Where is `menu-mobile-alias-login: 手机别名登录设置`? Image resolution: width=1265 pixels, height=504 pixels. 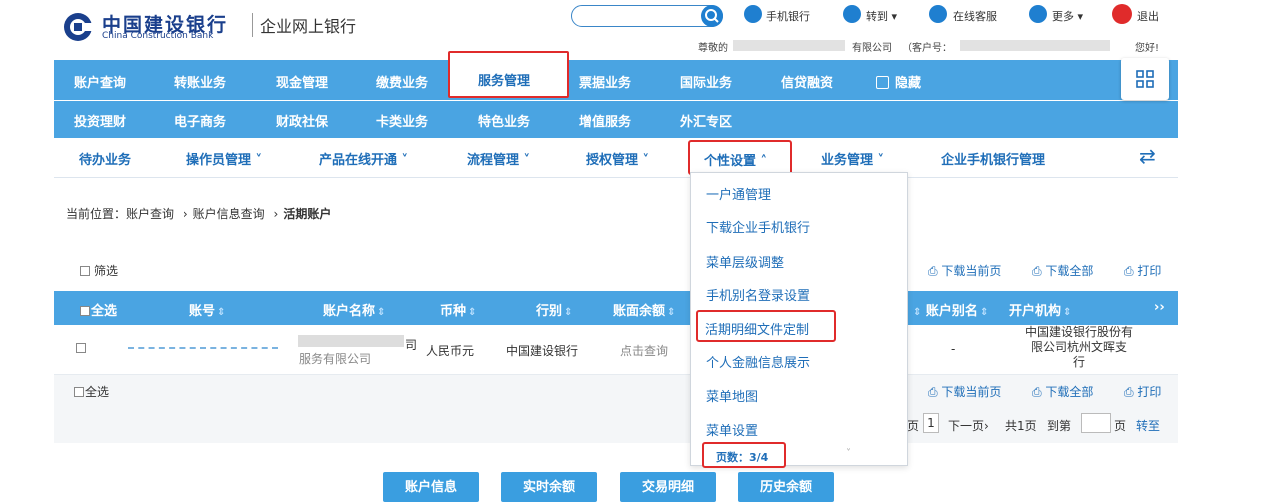 menu-mobile-alias-login: 手机别名登录设置 is located at coordinates (758, 294).